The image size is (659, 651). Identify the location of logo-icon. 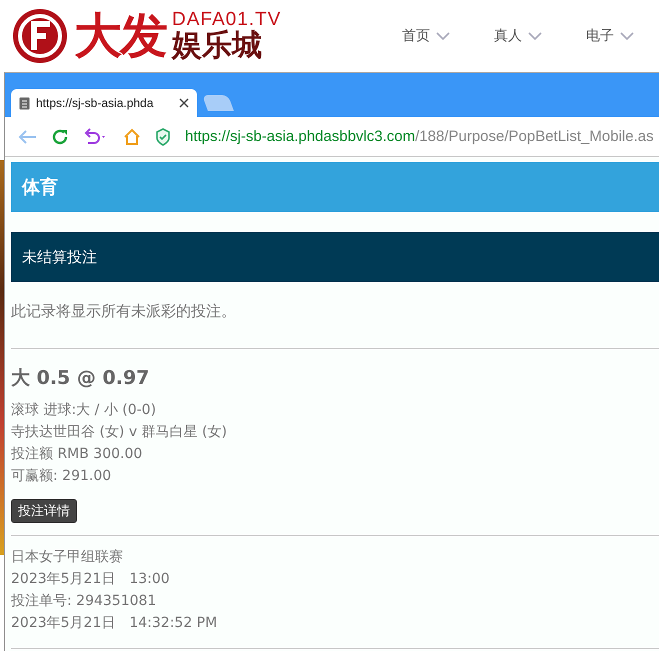
(40, 36).